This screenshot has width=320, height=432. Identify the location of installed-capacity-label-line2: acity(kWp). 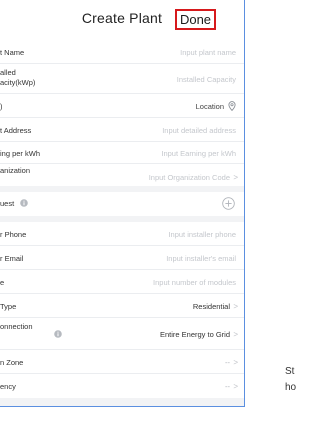
(18, 82).